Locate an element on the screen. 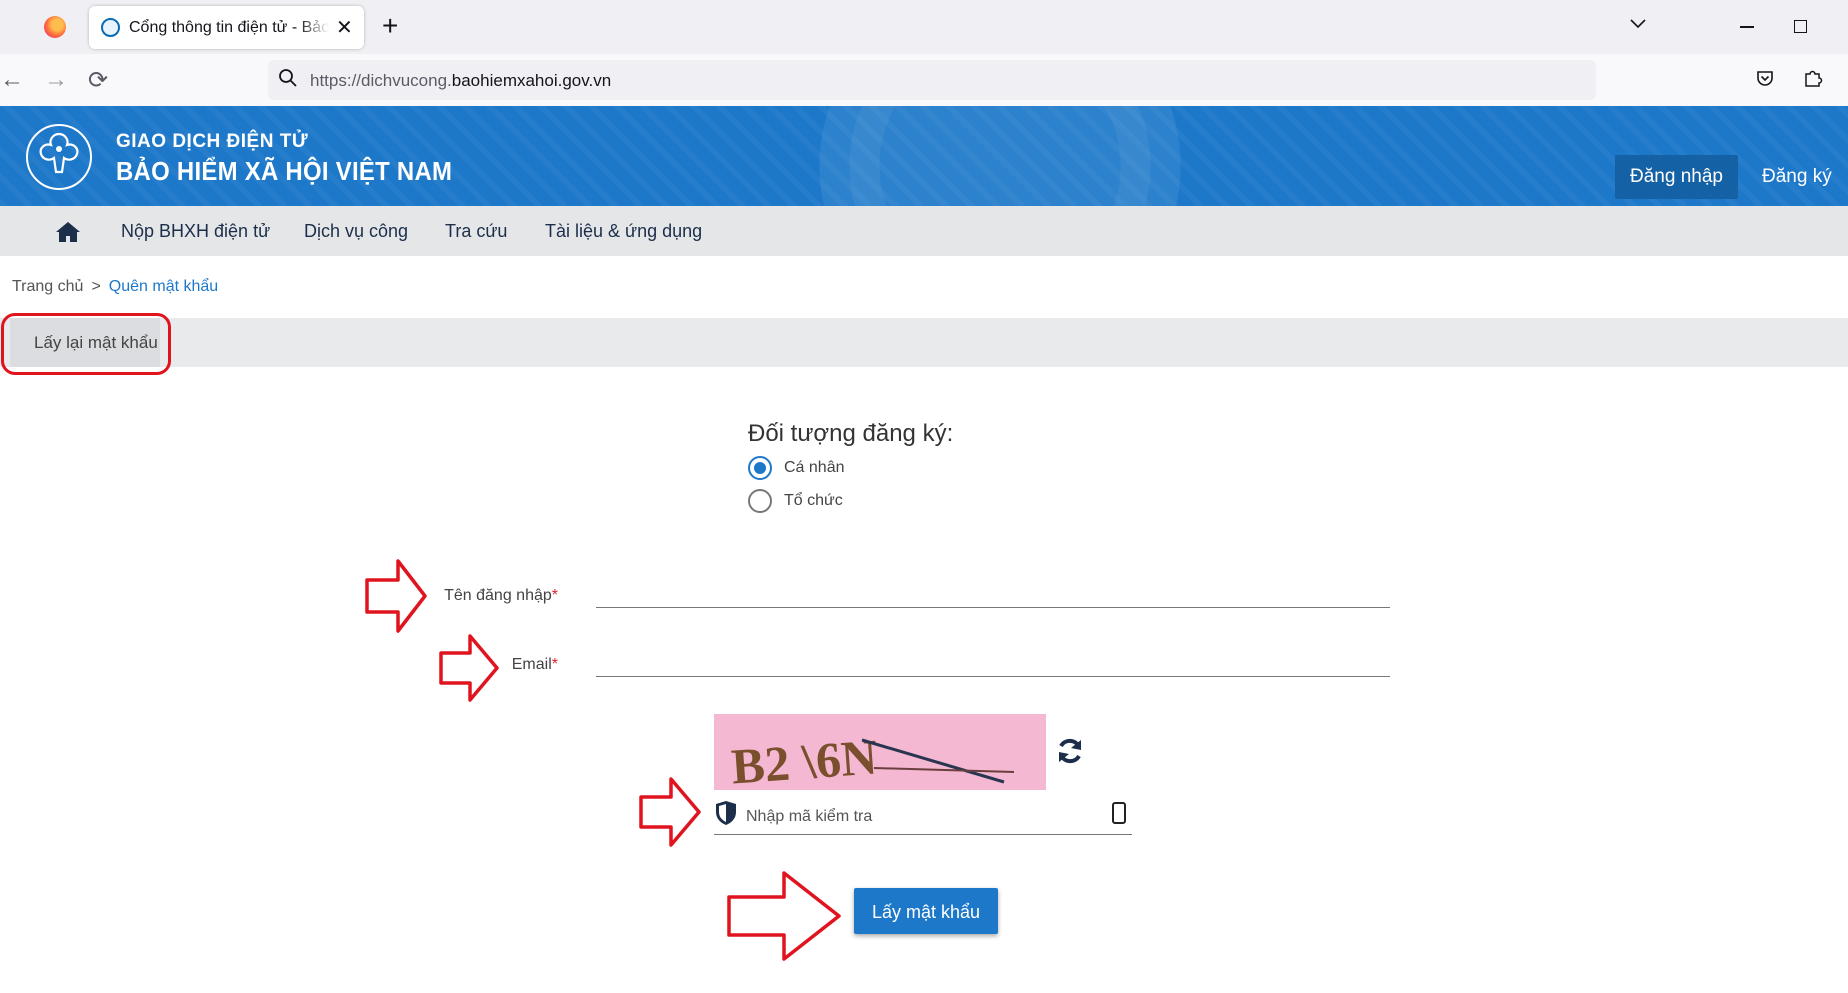 The width and height of the screenshot is (1848, 993). shield-icon is located at coordinates (726, 813).